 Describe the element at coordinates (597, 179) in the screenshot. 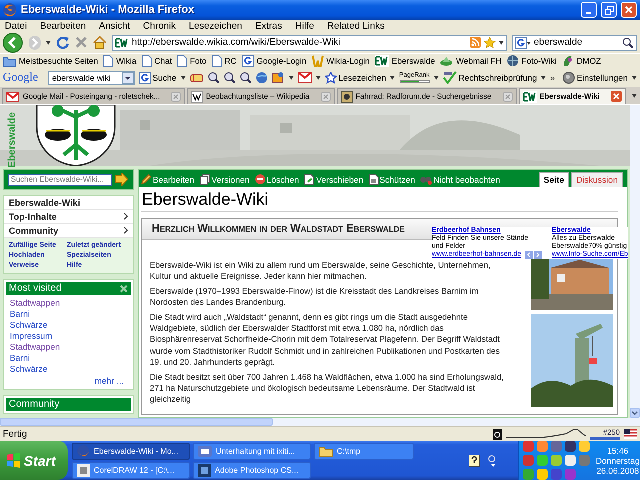

I see `page-tab: Diskussion` at that location.